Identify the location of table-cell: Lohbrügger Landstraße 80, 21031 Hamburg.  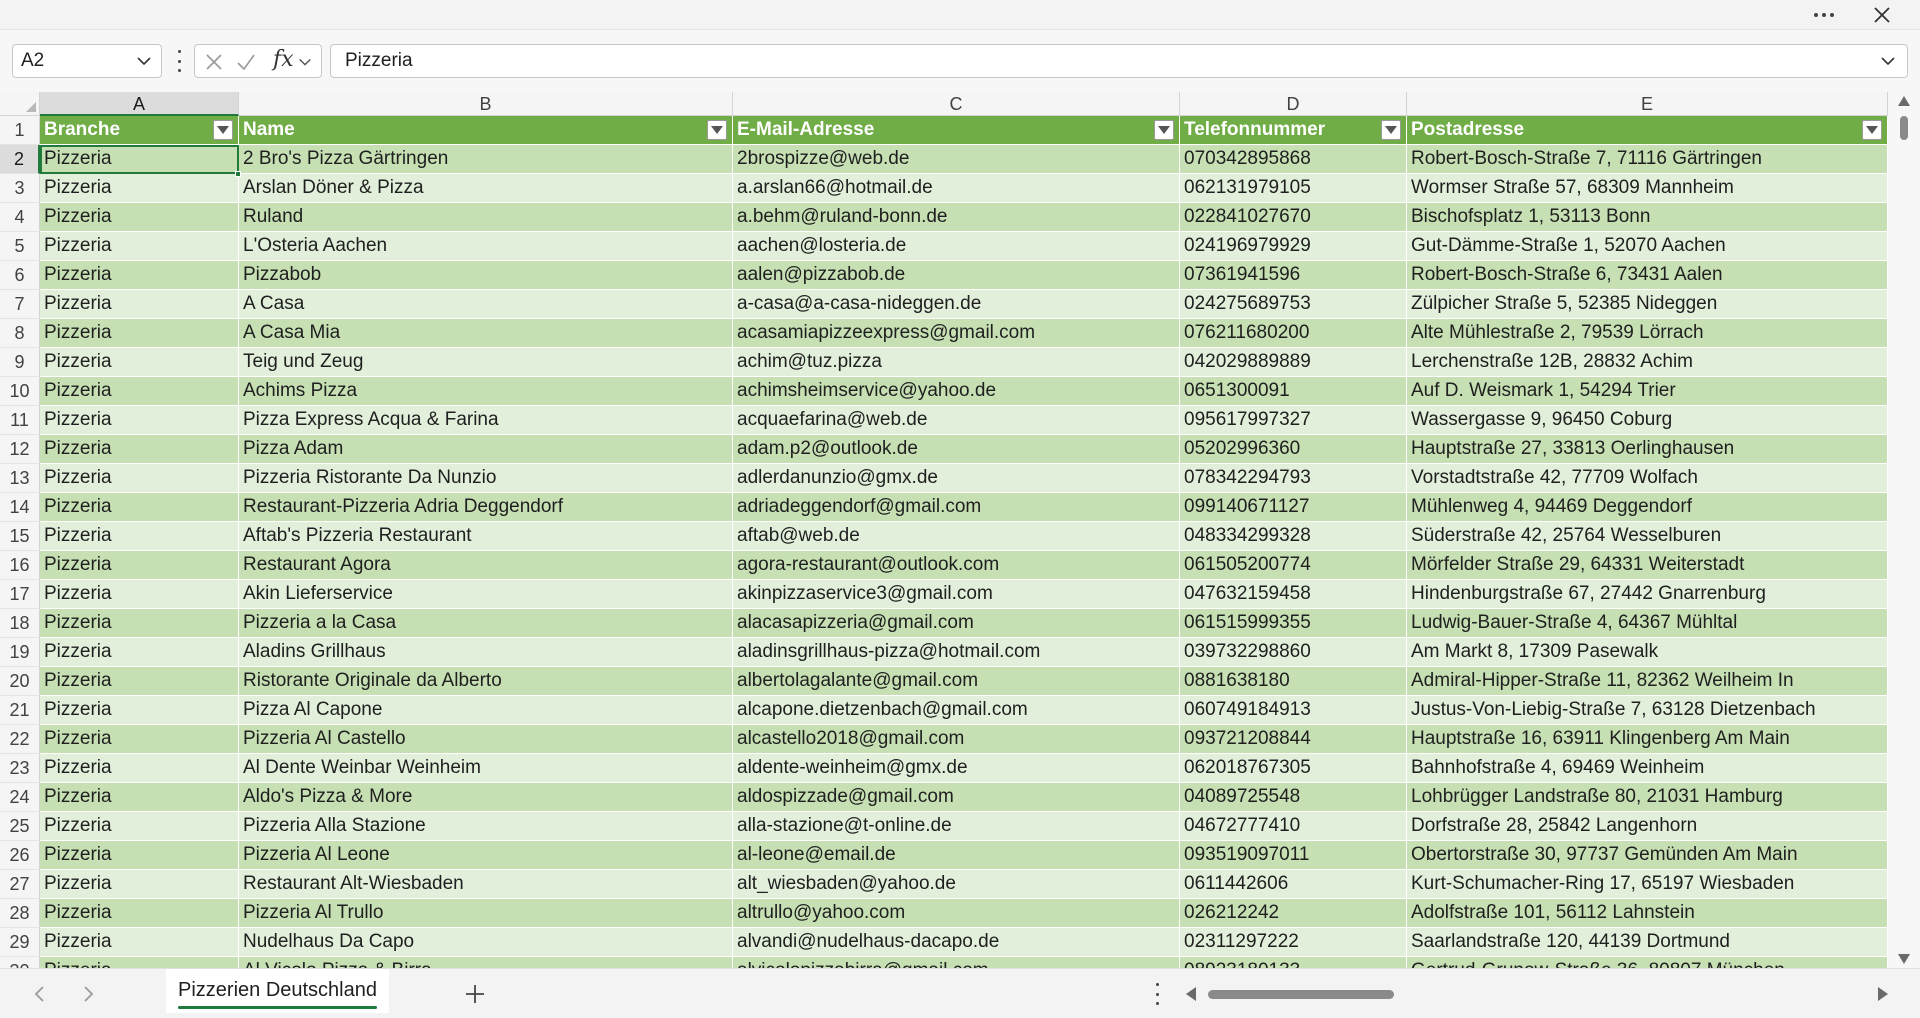
(1647, 797).